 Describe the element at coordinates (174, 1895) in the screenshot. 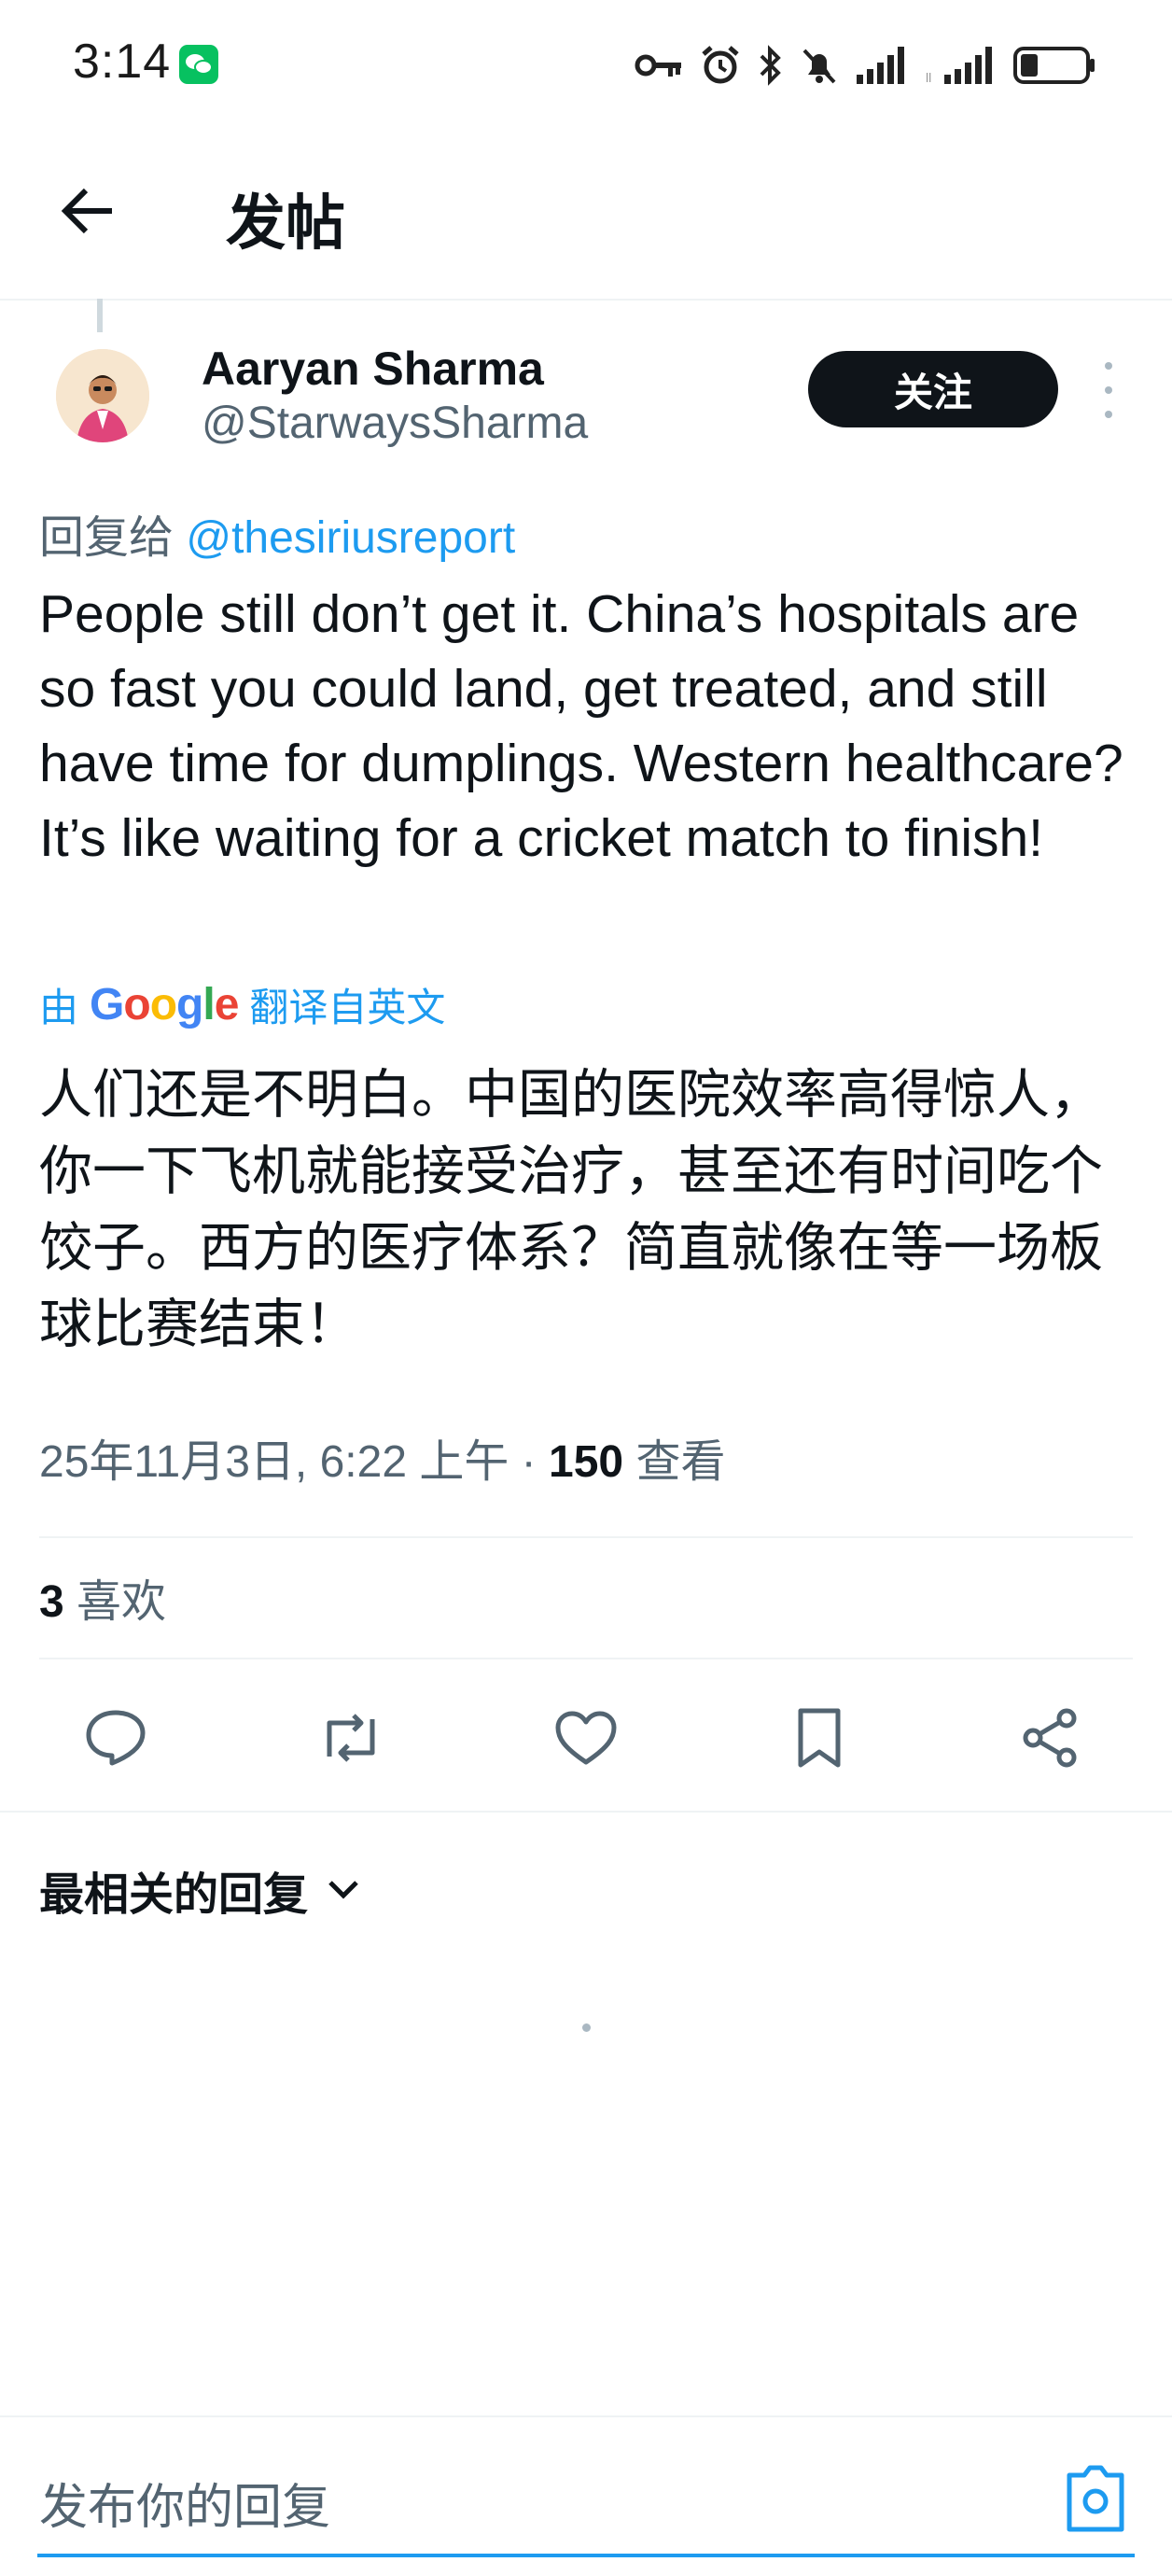

I see `reply-sort-label: 最相关的回复` at that location.